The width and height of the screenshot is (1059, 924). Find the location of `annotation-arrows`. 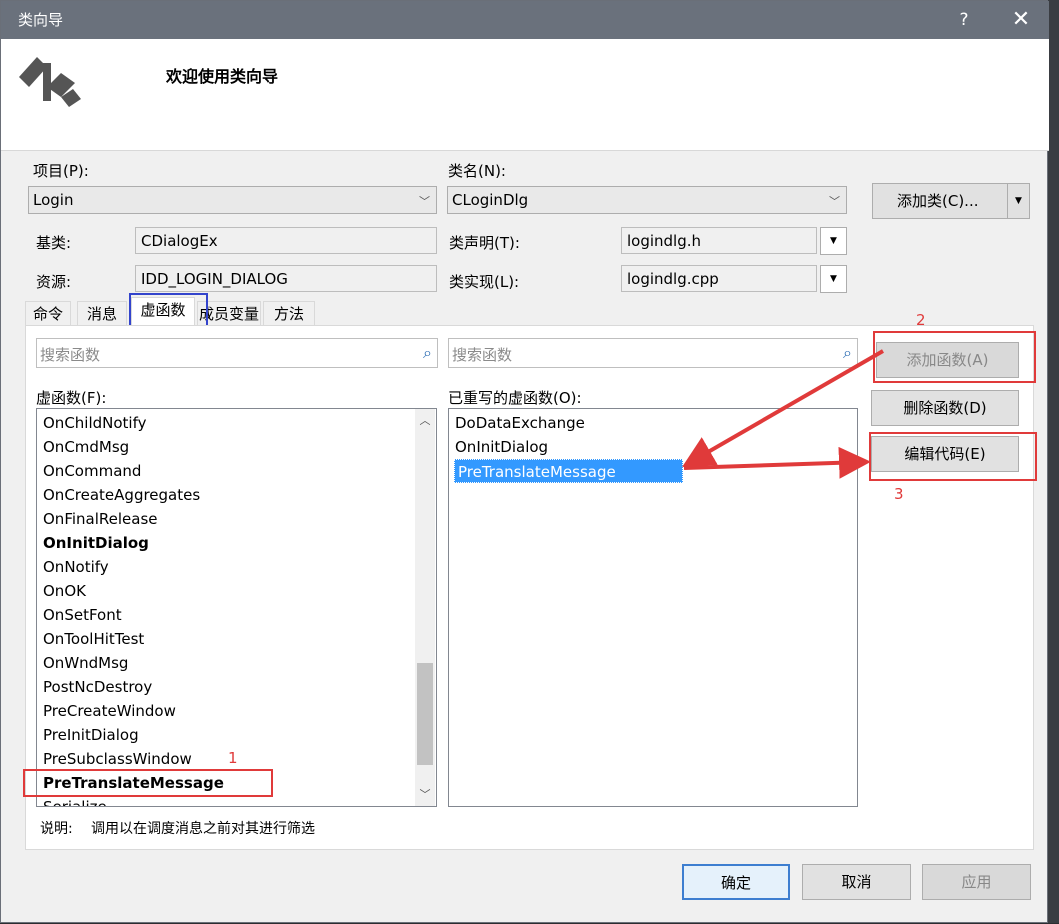

annotation-arrows is located at coordinates (783, 414).